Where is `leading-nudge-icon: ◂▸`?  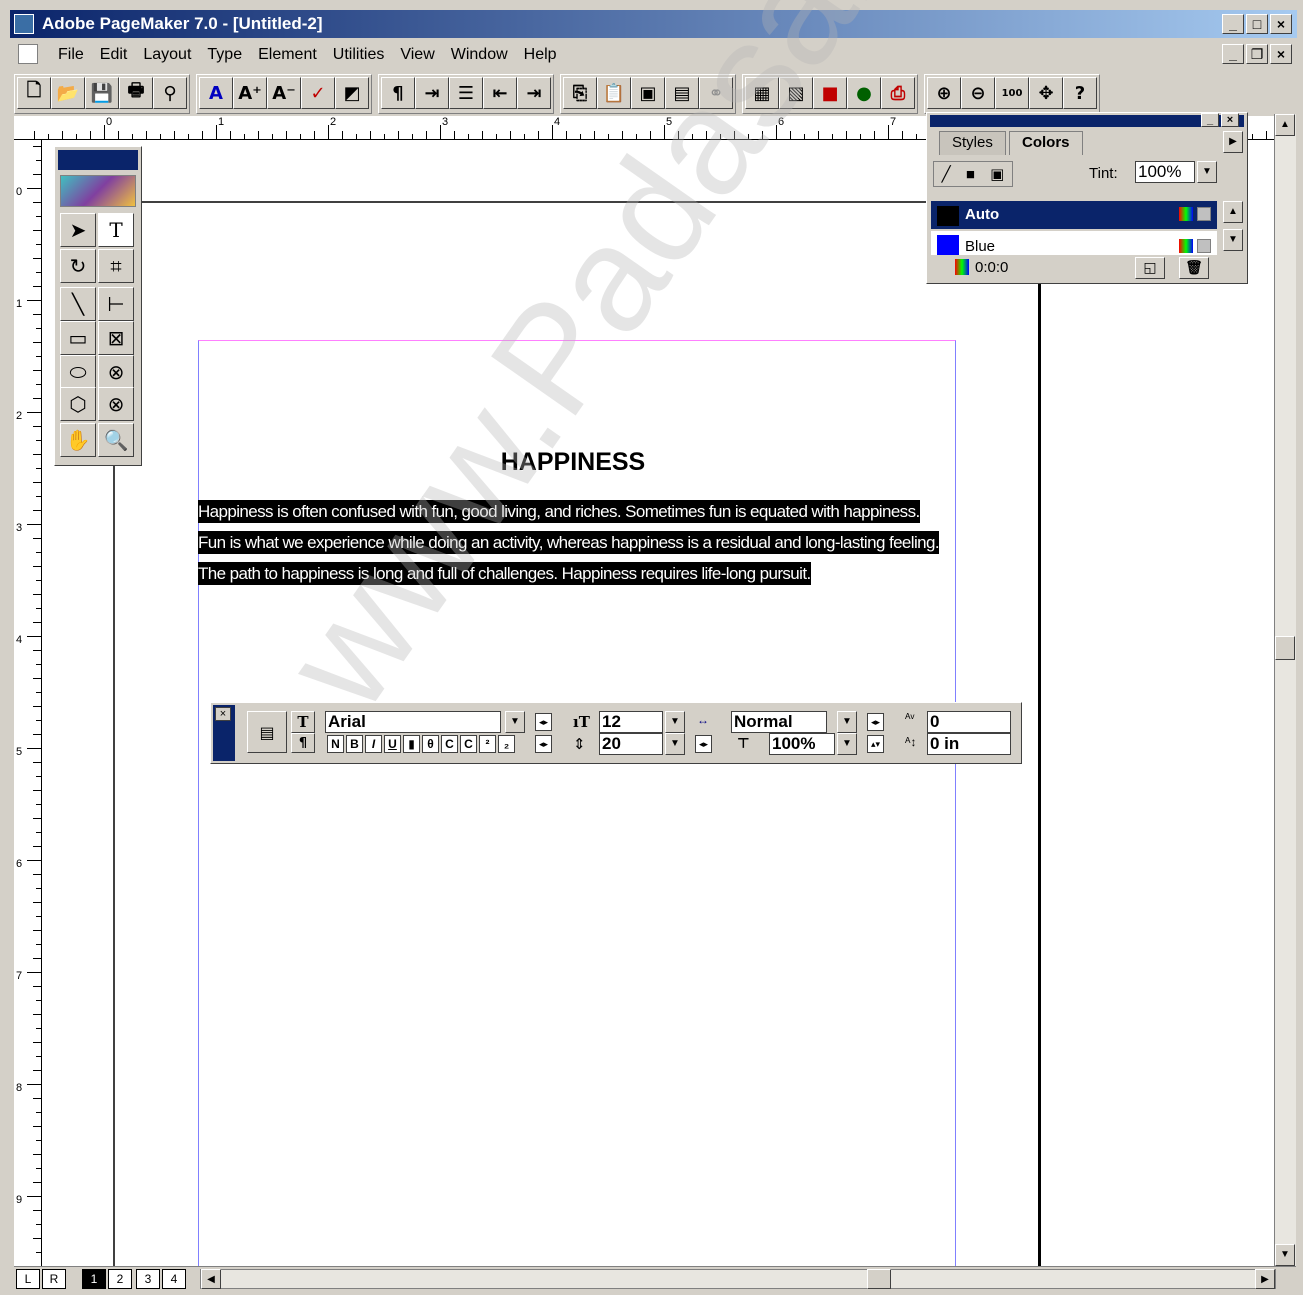 leading-nudge-icon: ◂▸ is located at coordinates (543, 744).